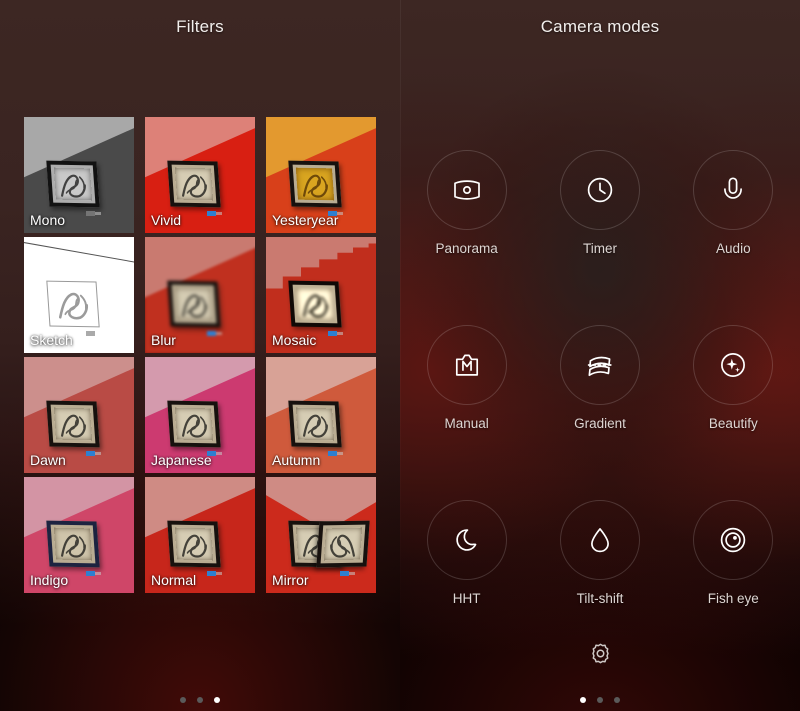  What do you see at coordinates (305, 220) in the screenshot?
I see `filter-tile-label: Yesteryear` at bounding box center [305, 220].